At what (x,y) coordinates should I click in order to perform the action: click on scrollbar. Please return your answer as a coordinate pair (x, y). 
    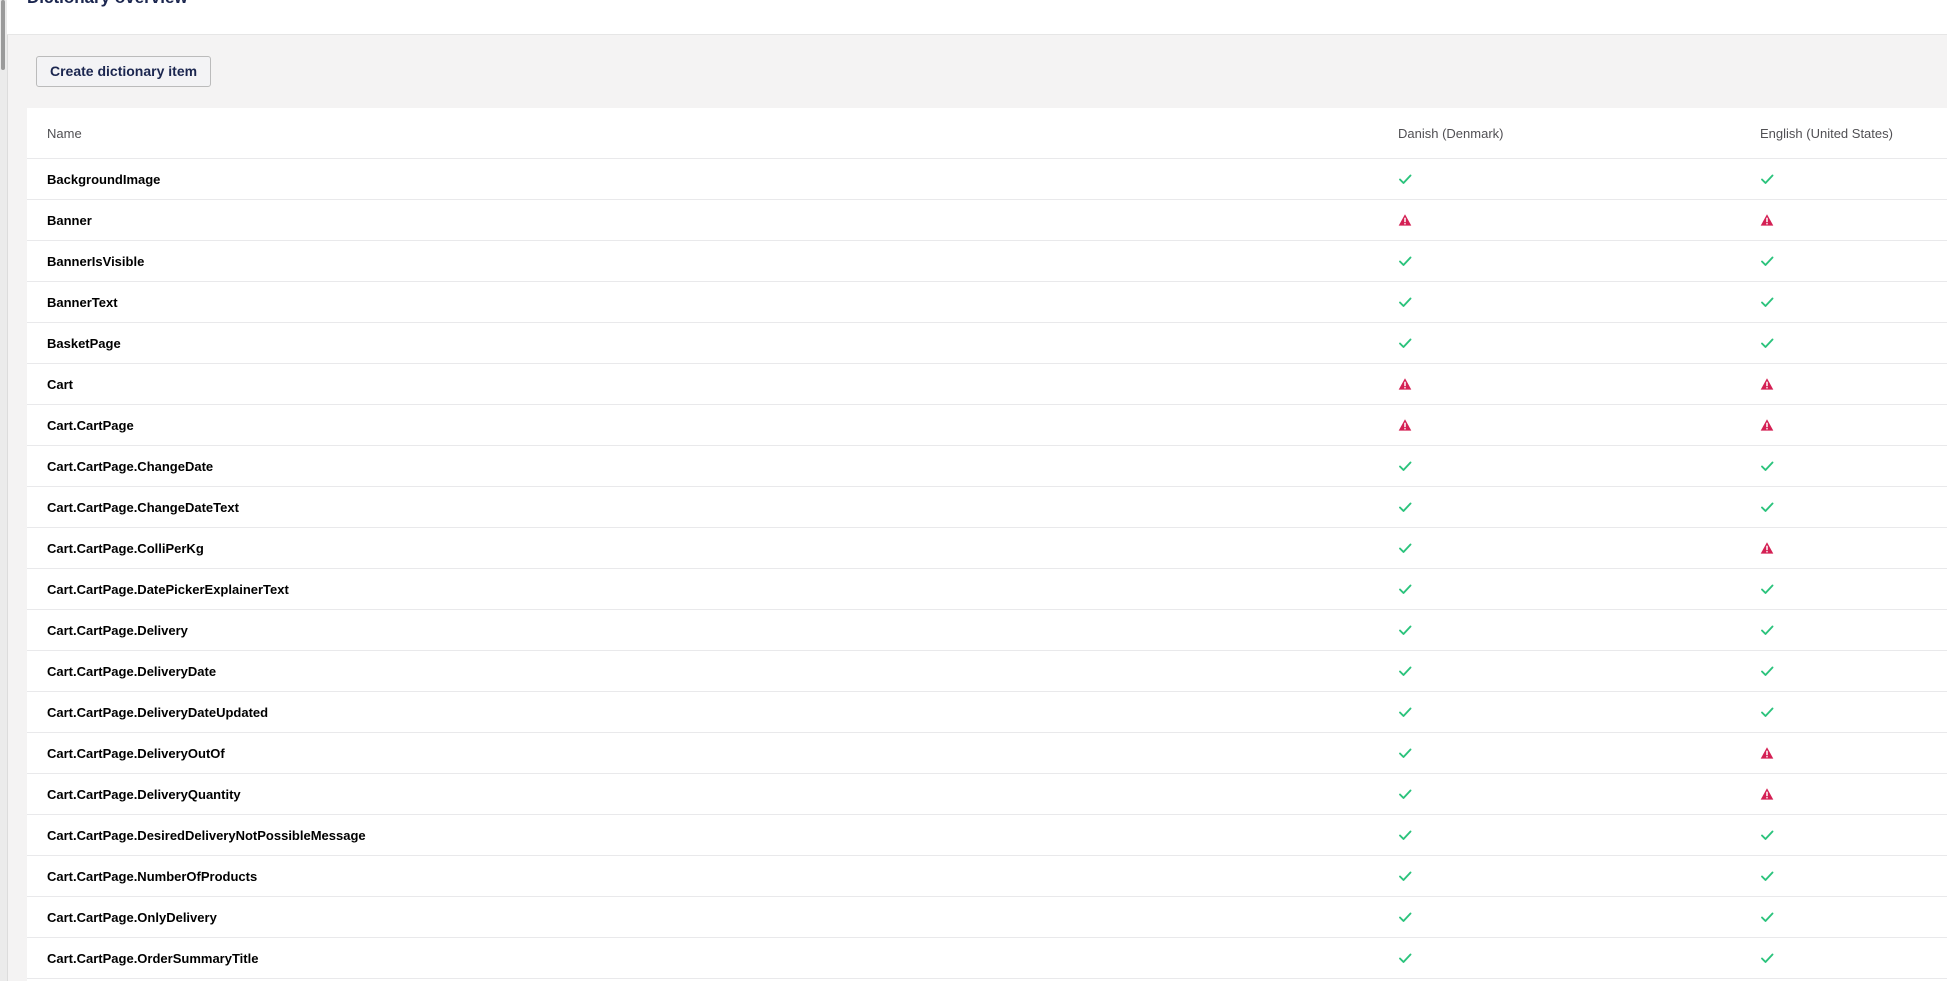
    Looking at the image, I should click on (4, 490).